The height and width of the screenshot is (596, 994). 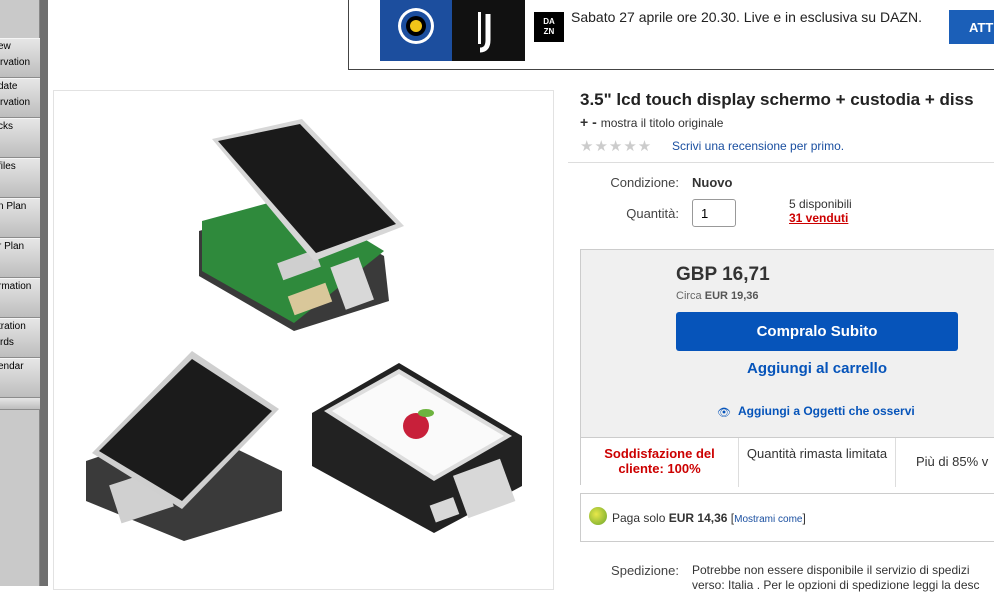 I want to click on approx-value: EUR 19,36, so click(x=731, y=296).